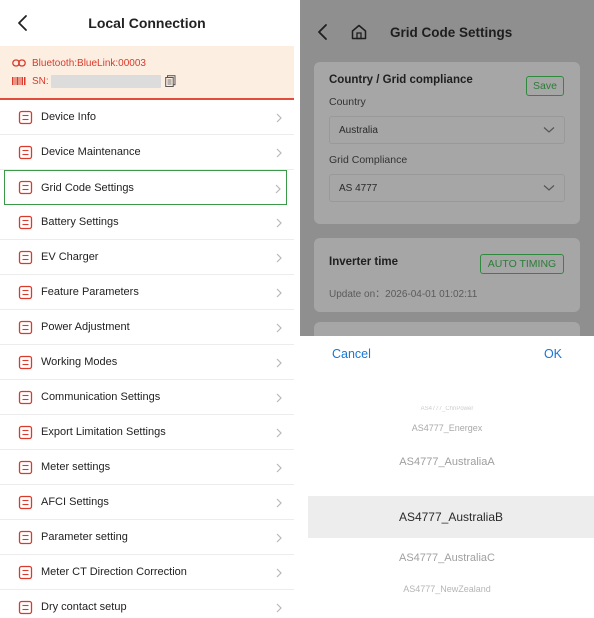 This screenshot has height=618, width=594. Describe the element at coordinates (447, 354) in the screenshot. I see `picker-toolbar: Cancel OK` at that location.